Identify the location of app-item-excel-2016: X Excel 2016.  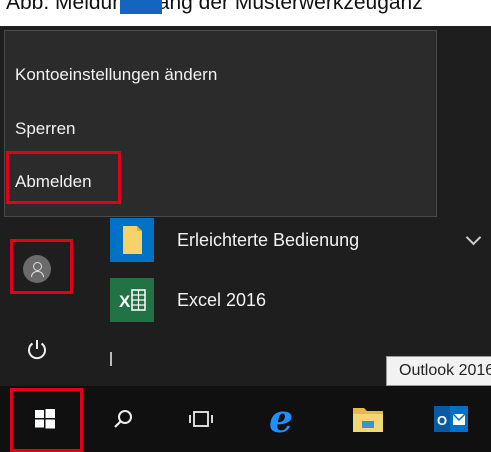
(300, 300).